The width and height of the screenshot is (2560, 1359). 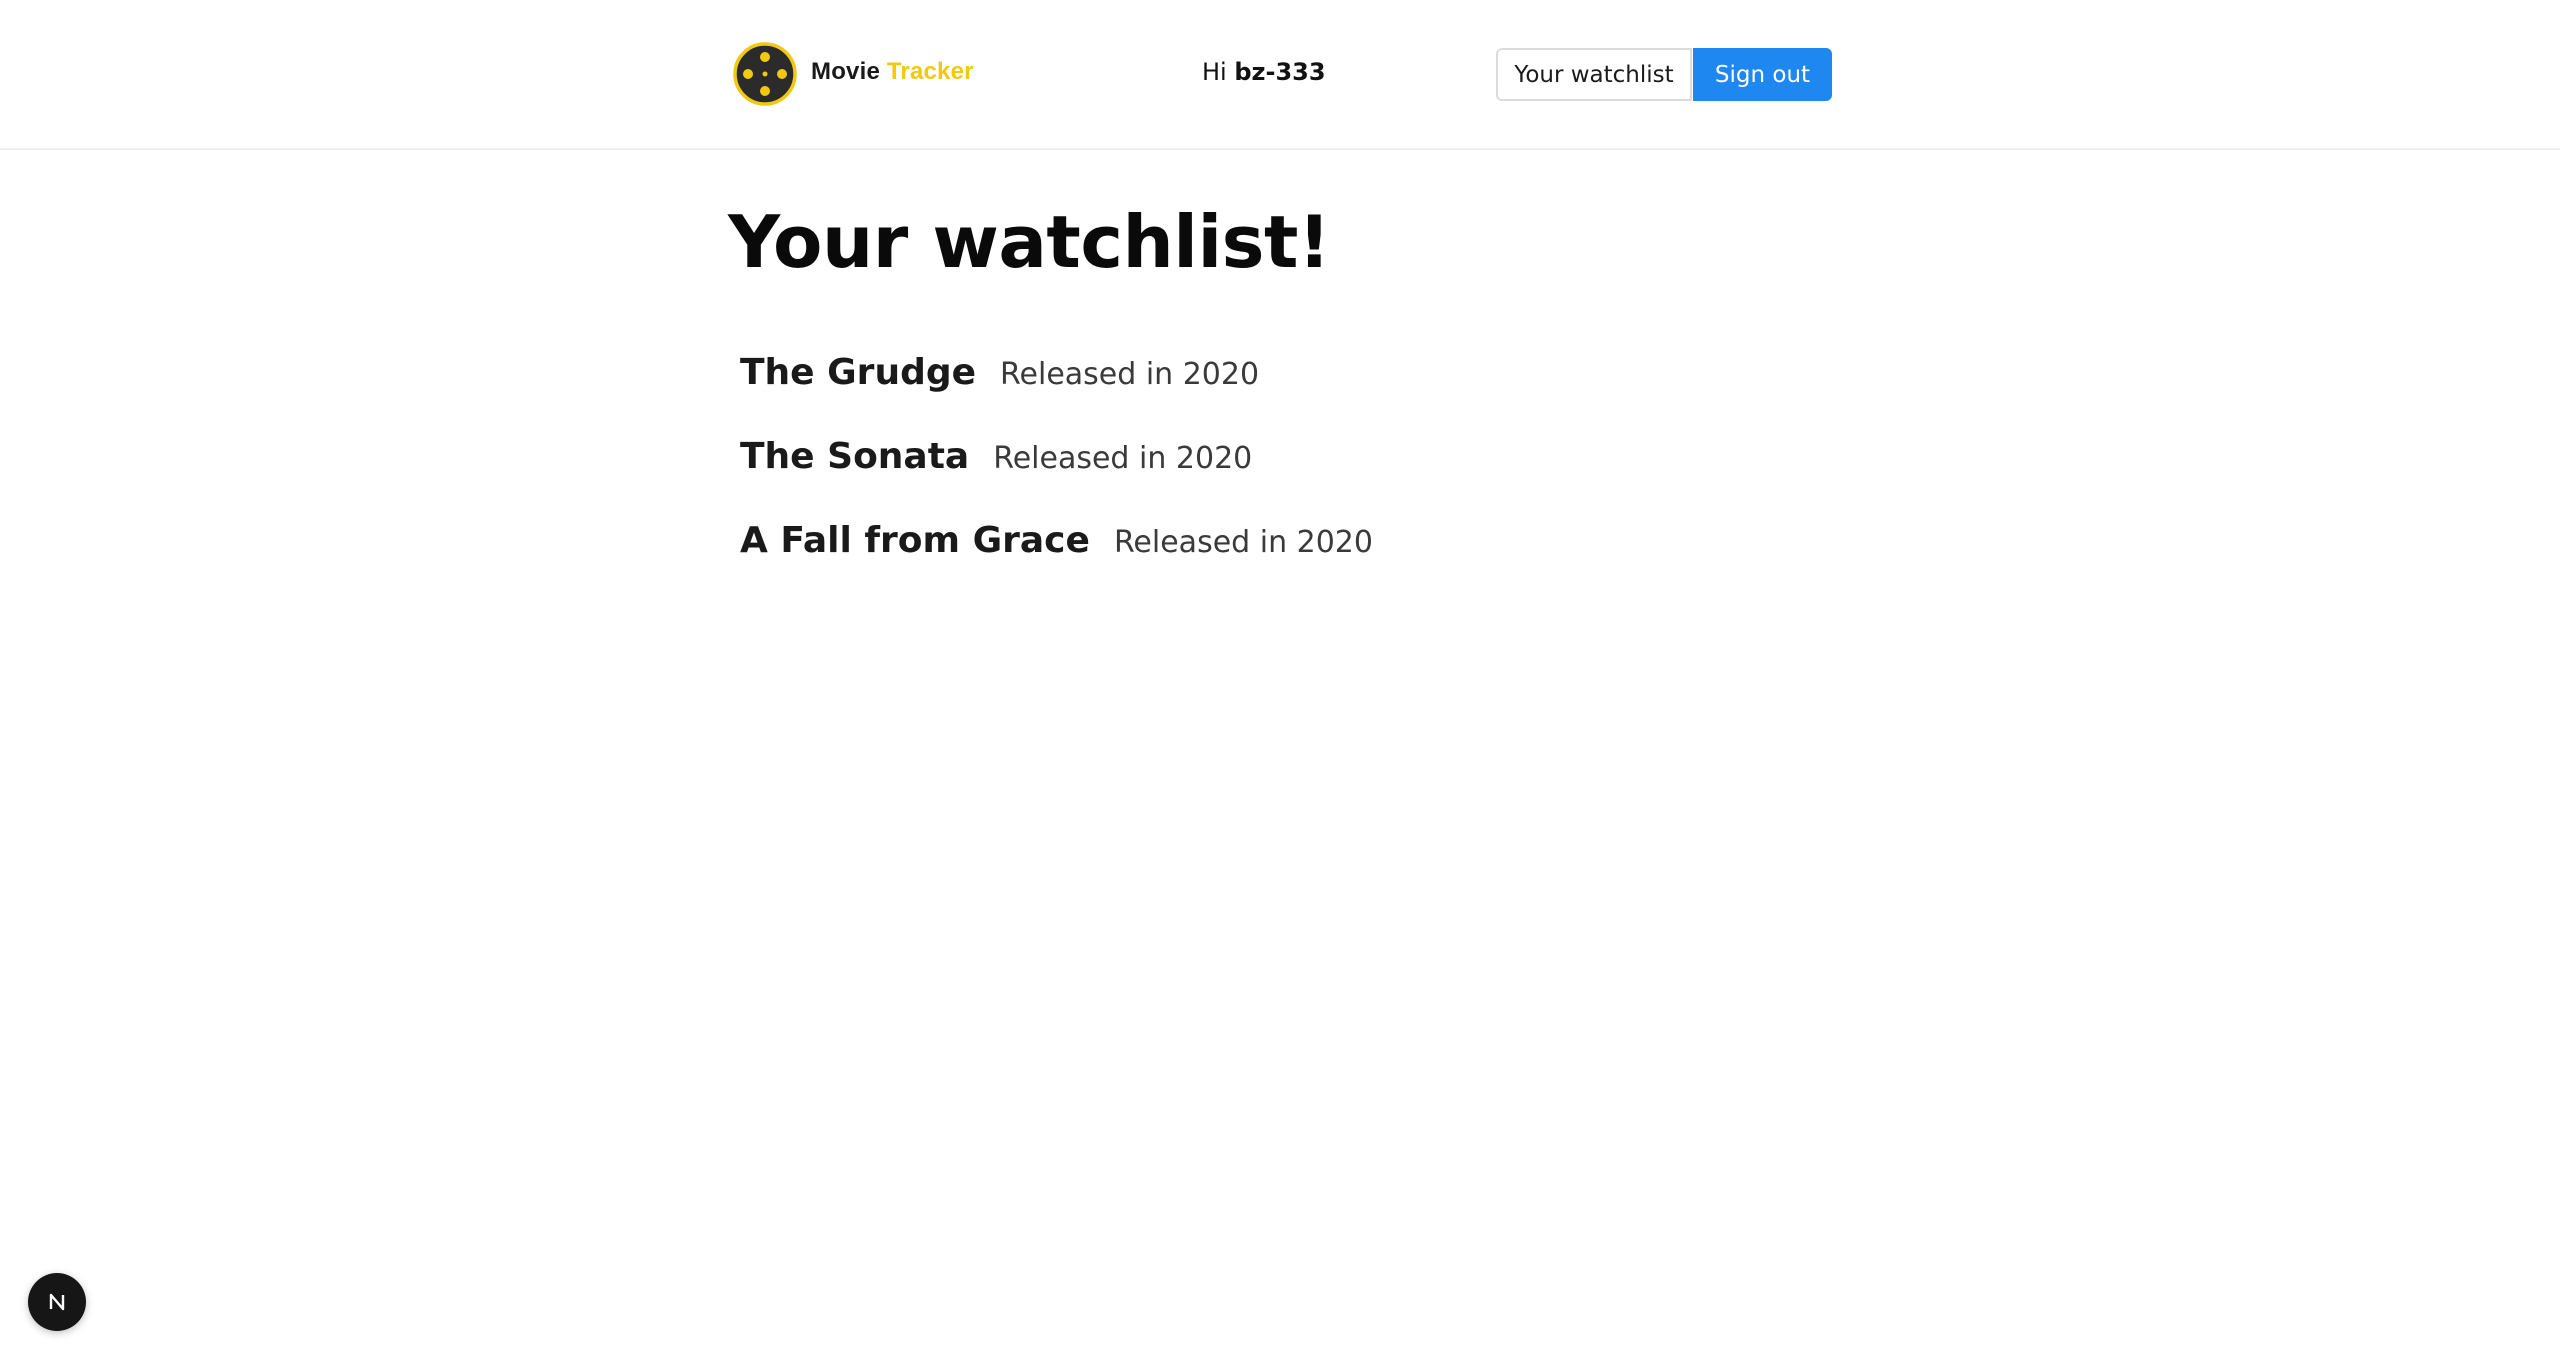 I want to click on brand-name: Movie Tracker, so click(x=892, y=72).